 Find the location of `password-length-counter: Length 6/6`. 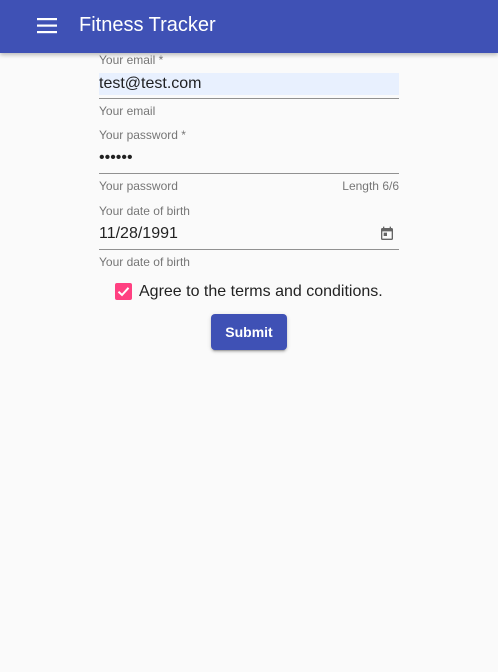

password-length-counter: Length 6/6 is located at coordinates (370, 186).